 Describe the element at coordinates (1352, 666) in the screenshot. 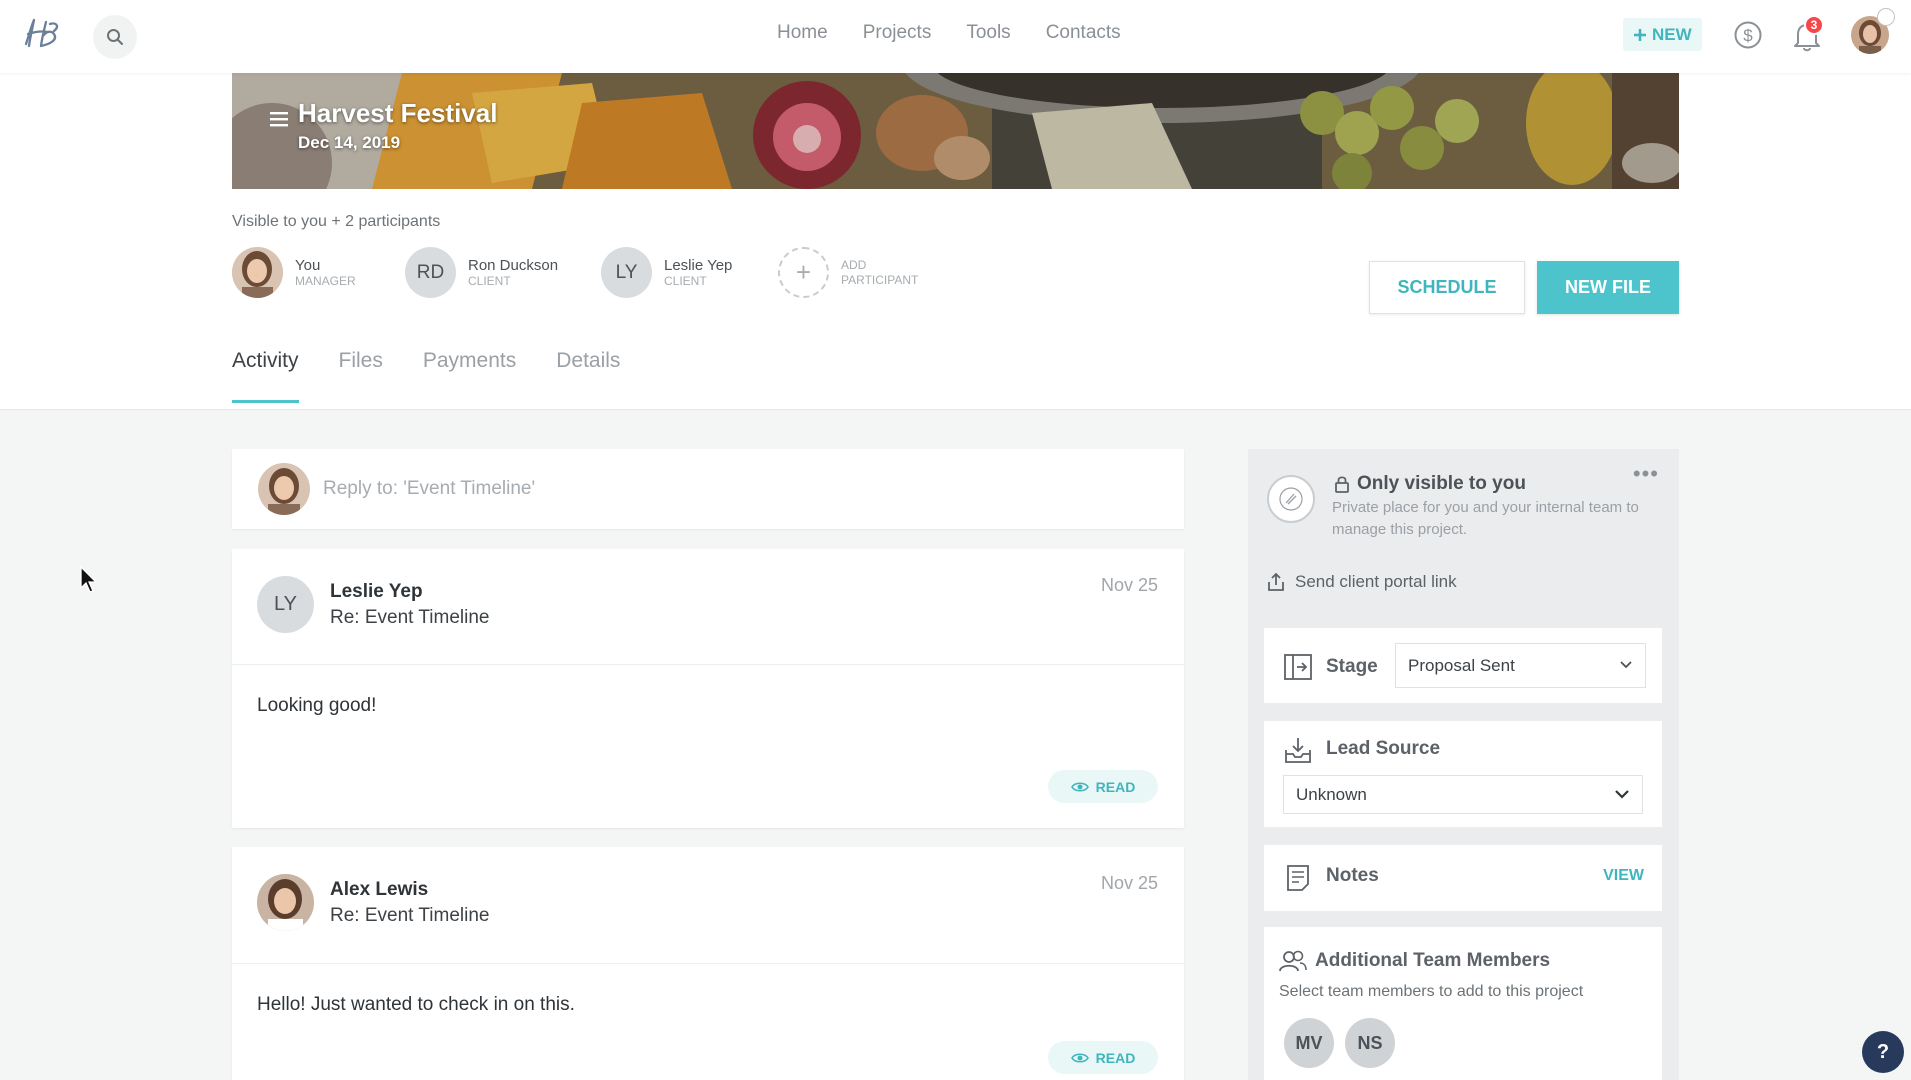

I see `stage-label: Stage` at that location.